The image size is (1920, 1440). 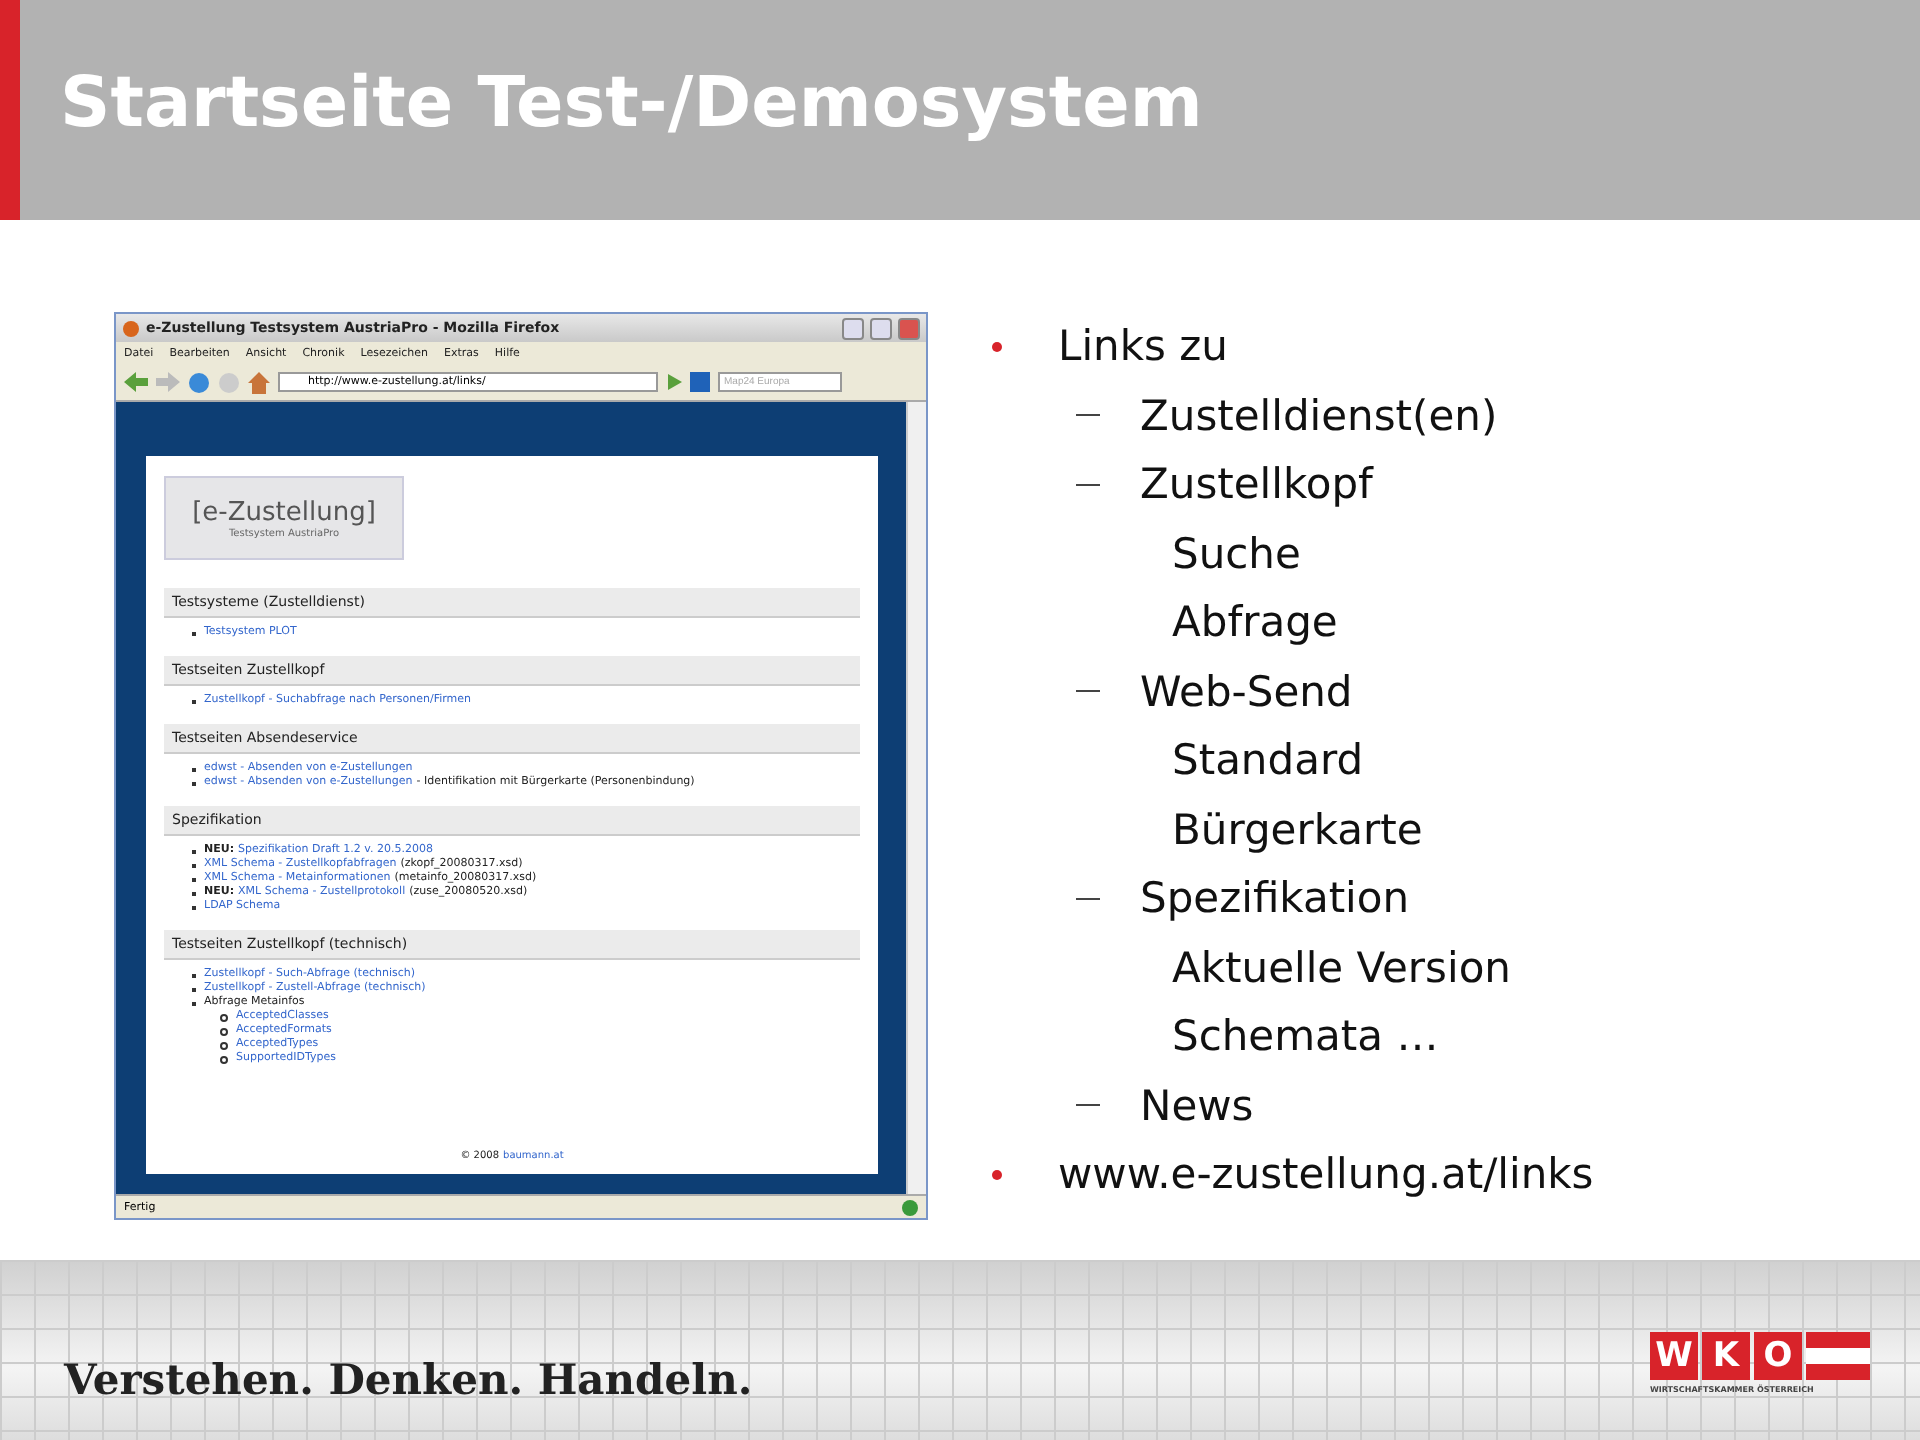 I want to click on bullet-text: Aktuelle Version, so click(x=1341, y=967).